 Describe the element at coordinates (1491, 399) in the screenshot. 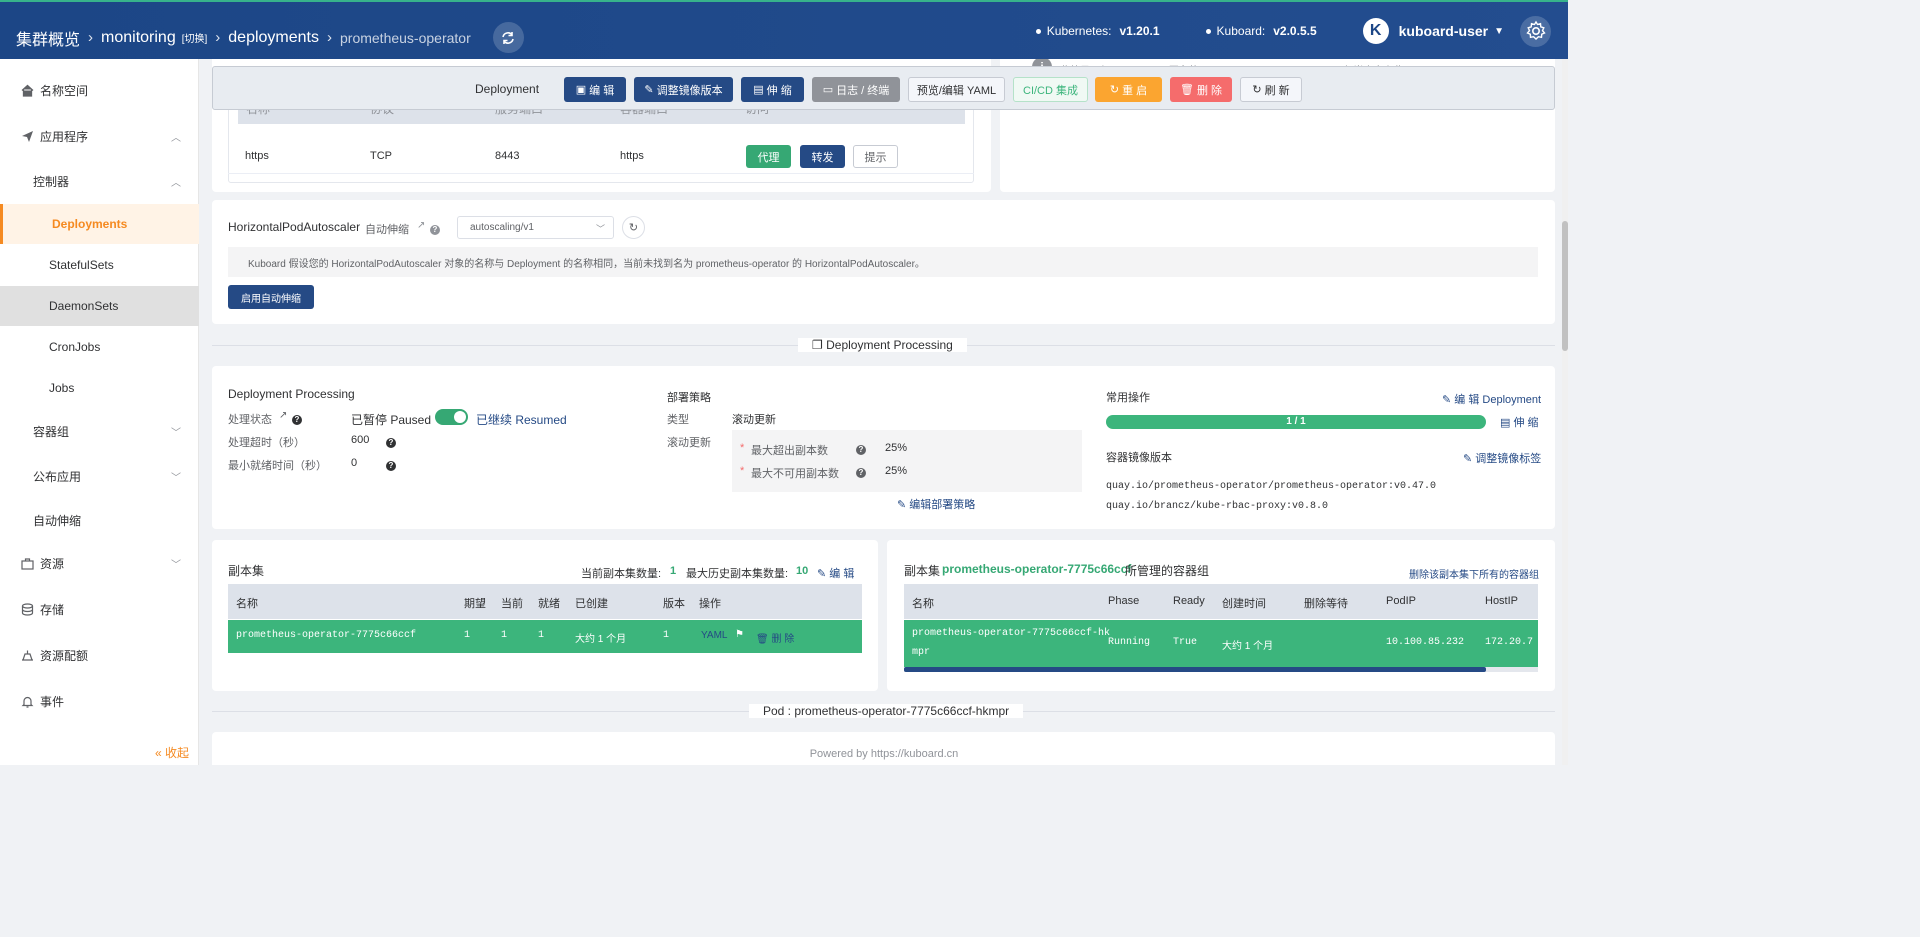

I see `edit-deployment-link: ✎ 编 辑 Deployment` at that location.